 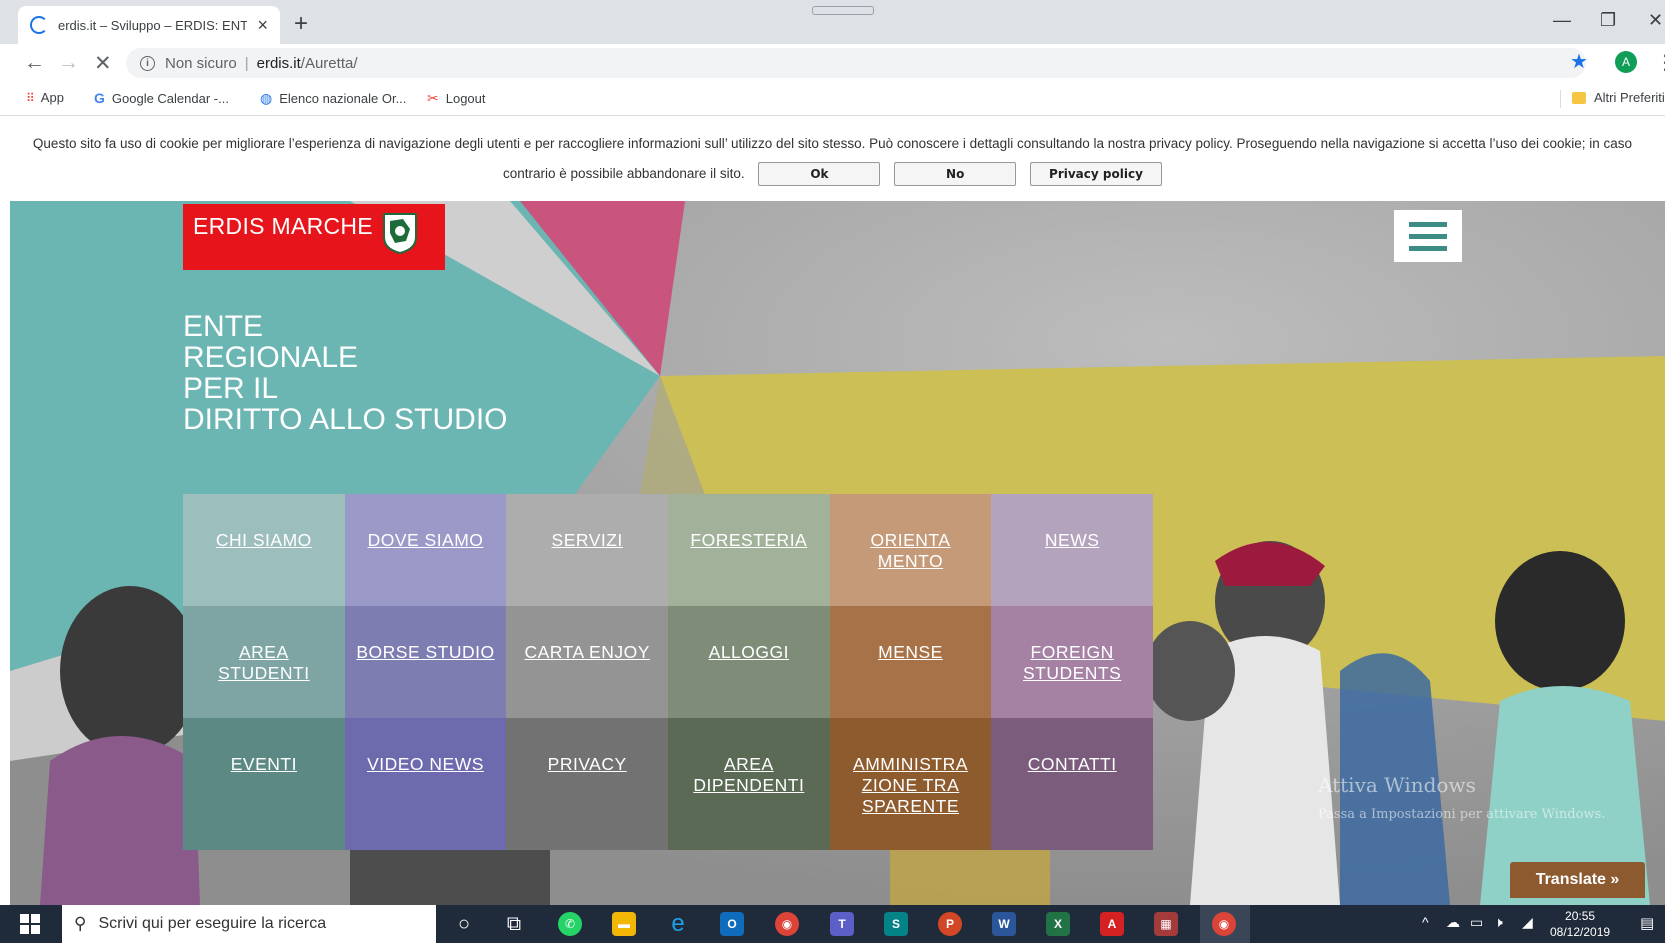 I want to click on bookmark-other-folder: Altri Preferiti, so click(x=1618, y=97).